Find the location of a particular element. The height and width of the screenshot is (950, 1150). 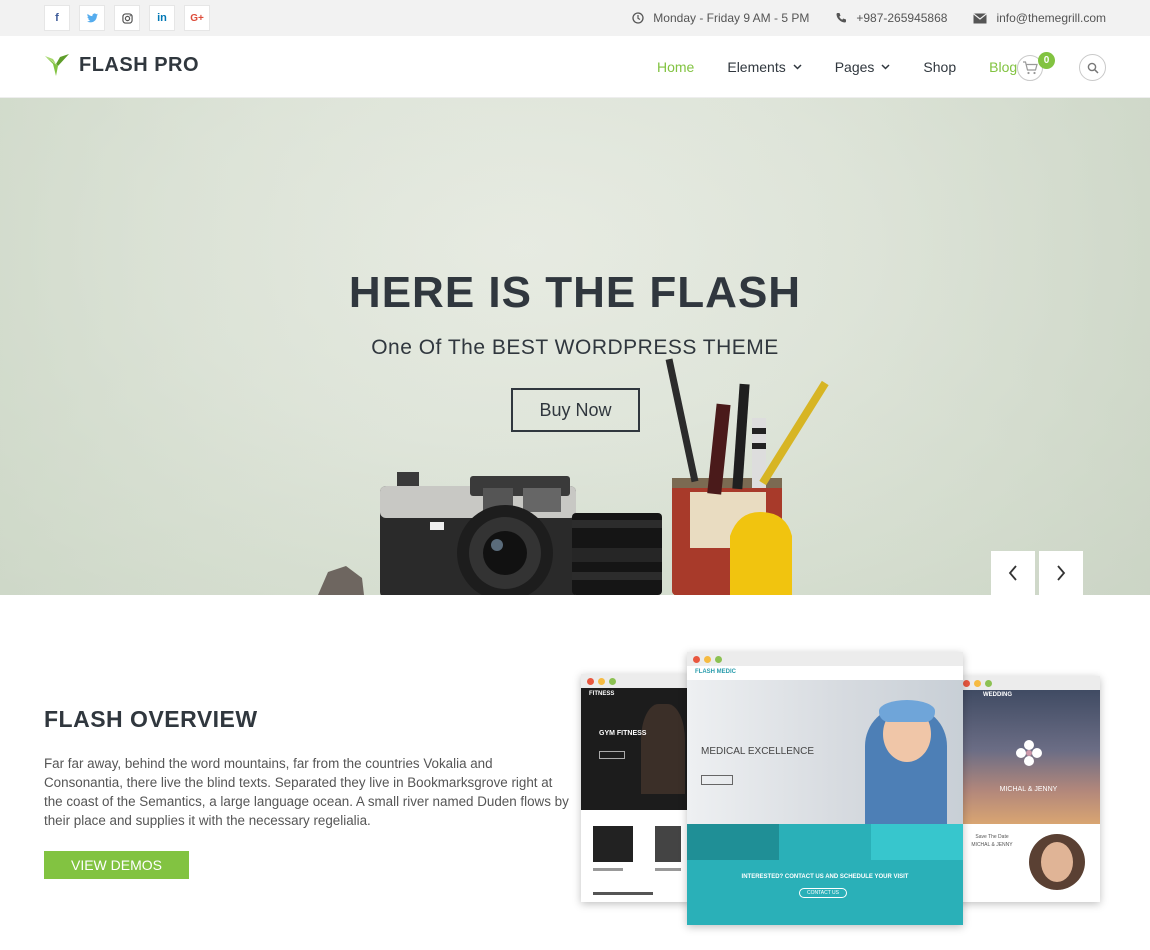

nav-blog: Blog is located at coordinates (1003, 67).